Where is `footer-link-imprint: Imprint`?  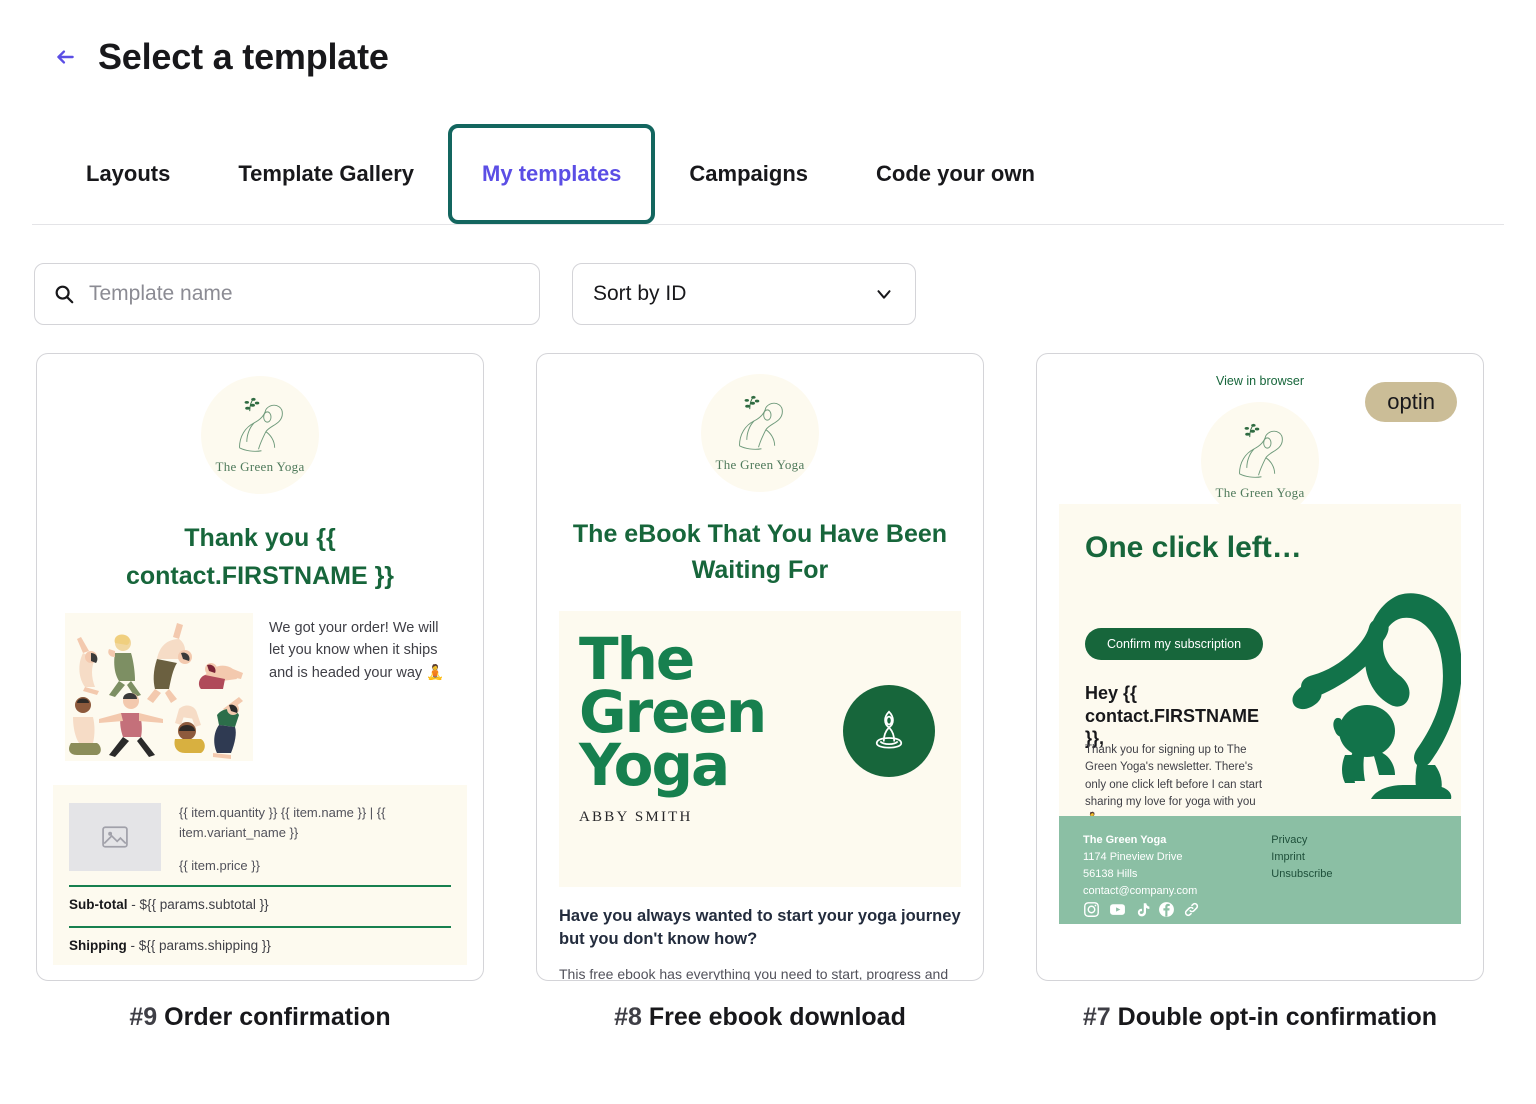 footer-link-imprint: Imprint is located at coordinates (1301, 857).